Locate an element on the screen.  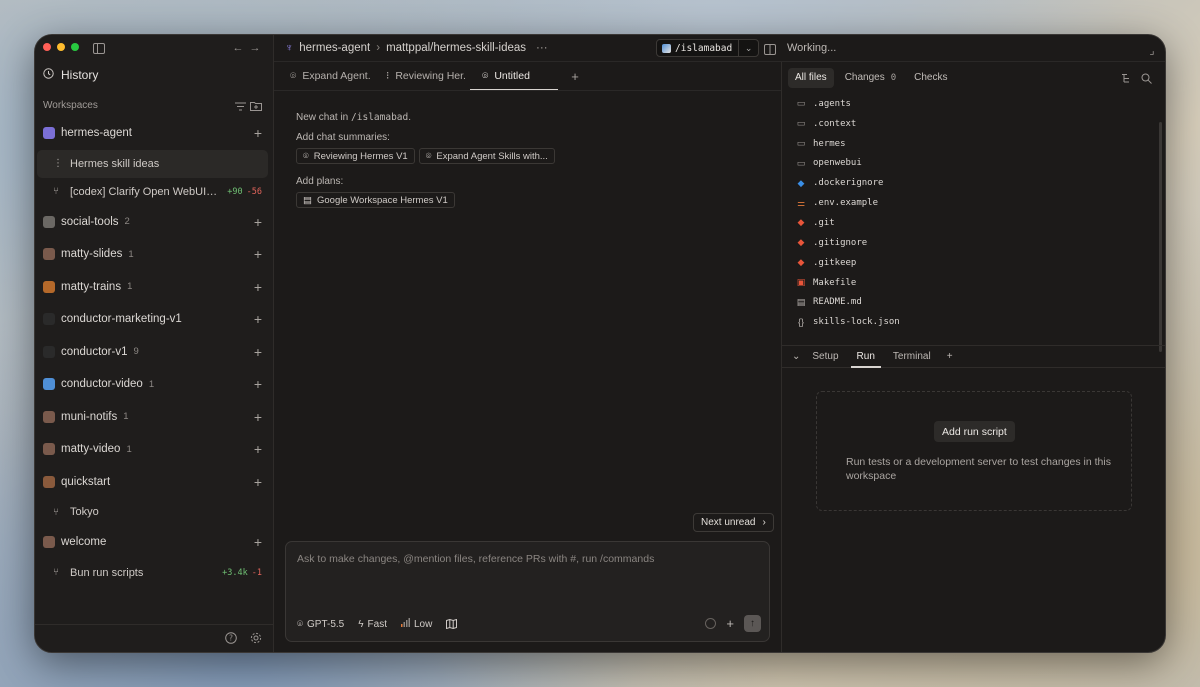
more-options-button: ··· is located at coordinates (542, 48).